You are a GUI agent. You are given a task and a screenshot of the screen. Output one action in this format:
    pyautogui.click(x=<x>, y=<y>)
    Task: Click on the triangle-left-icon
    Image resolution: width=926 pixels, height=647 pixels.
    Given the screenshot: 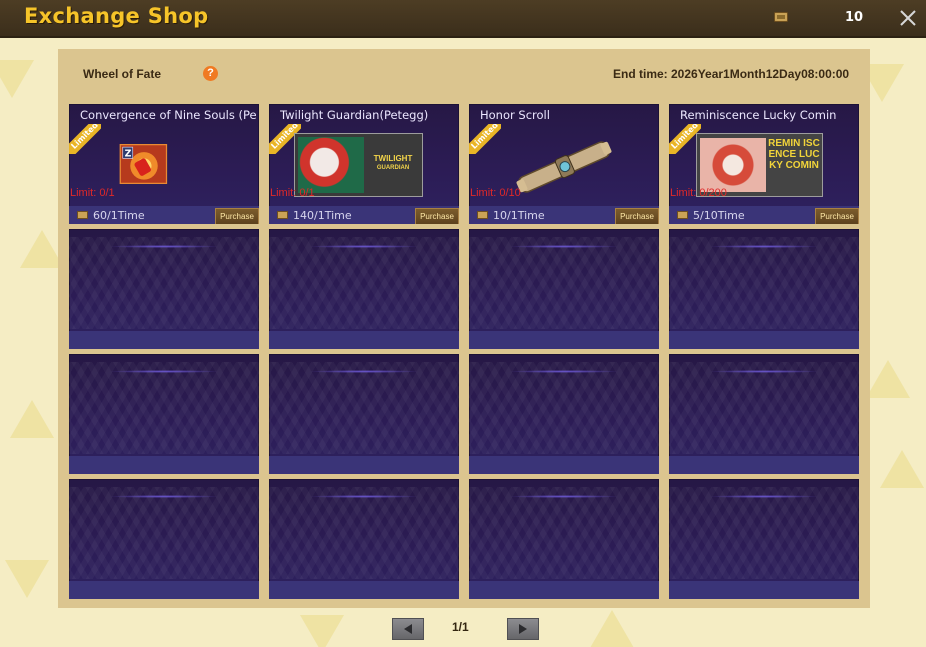 What is the action you would take?
    pyautogui.click(x=408, y=629)
    